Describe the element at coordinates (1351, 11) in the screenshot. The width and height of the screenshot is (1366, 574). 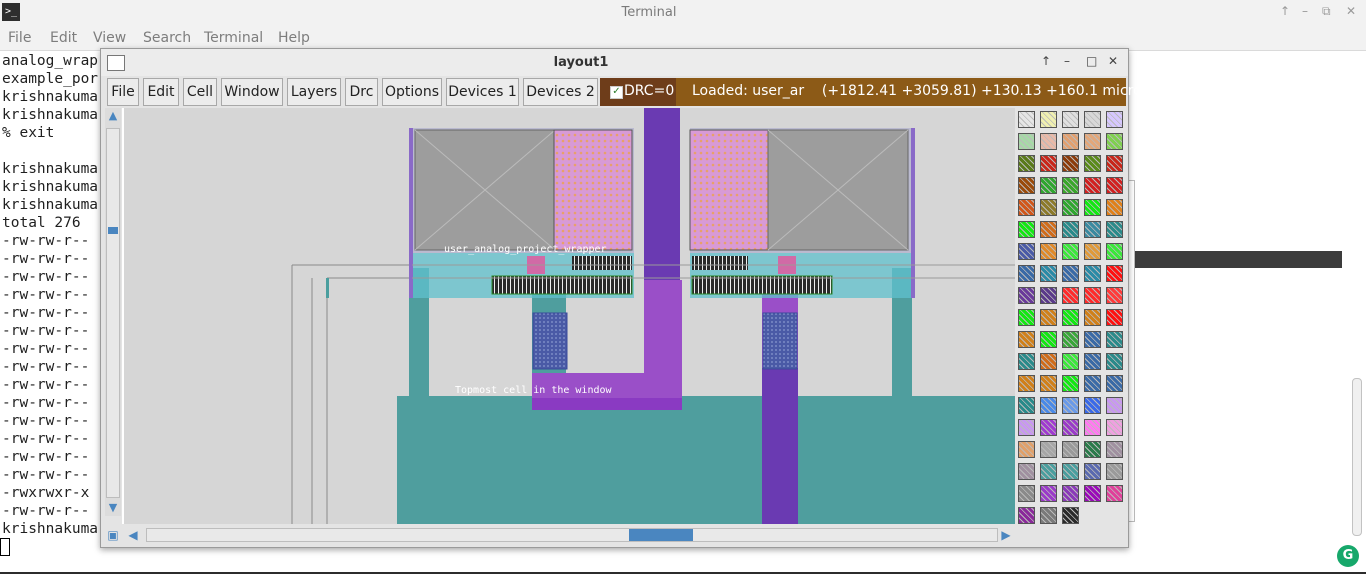
I see `terminal-close-icon: ✕` at that location.